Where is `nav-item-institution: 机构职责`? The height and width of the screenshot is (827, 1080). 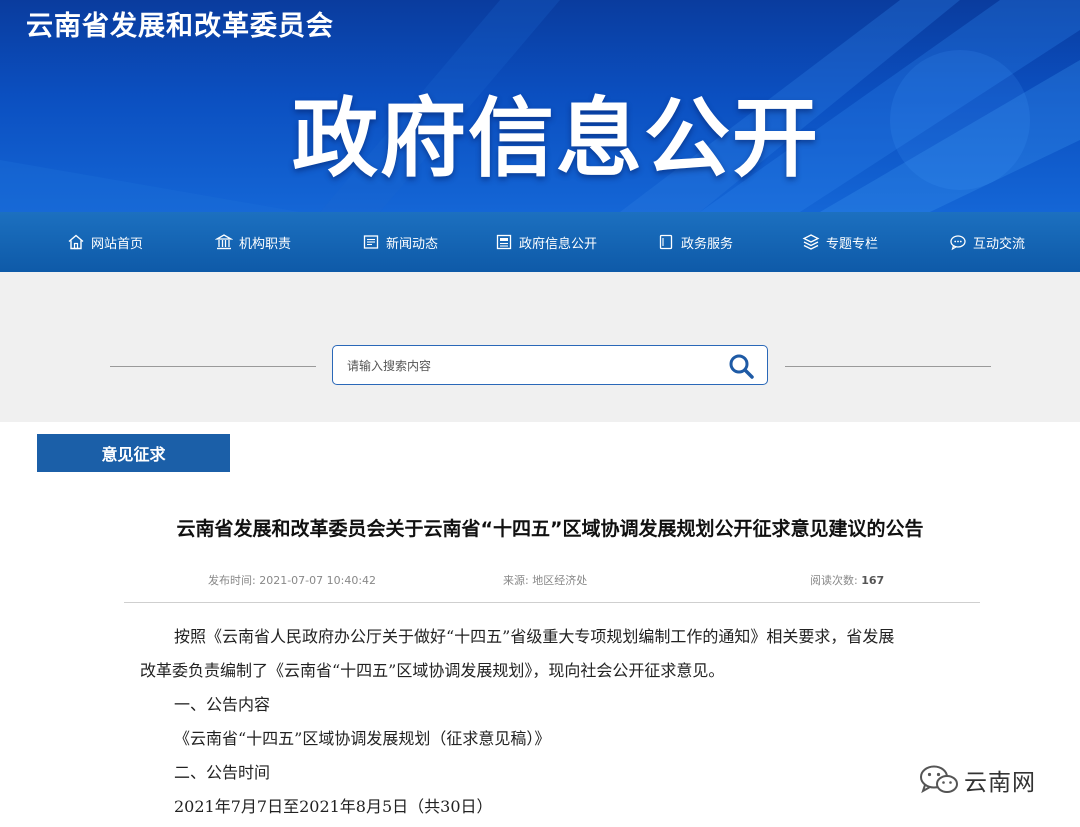
nav-item-institution: 机构职责 is located at coordinates (253, 242).